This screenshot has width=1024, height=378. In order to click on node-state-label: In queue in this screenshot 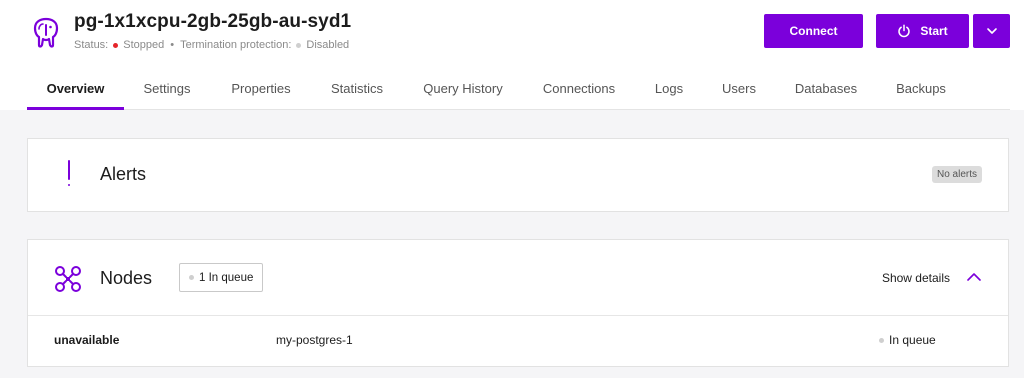, I will do `click(912, 340)`.